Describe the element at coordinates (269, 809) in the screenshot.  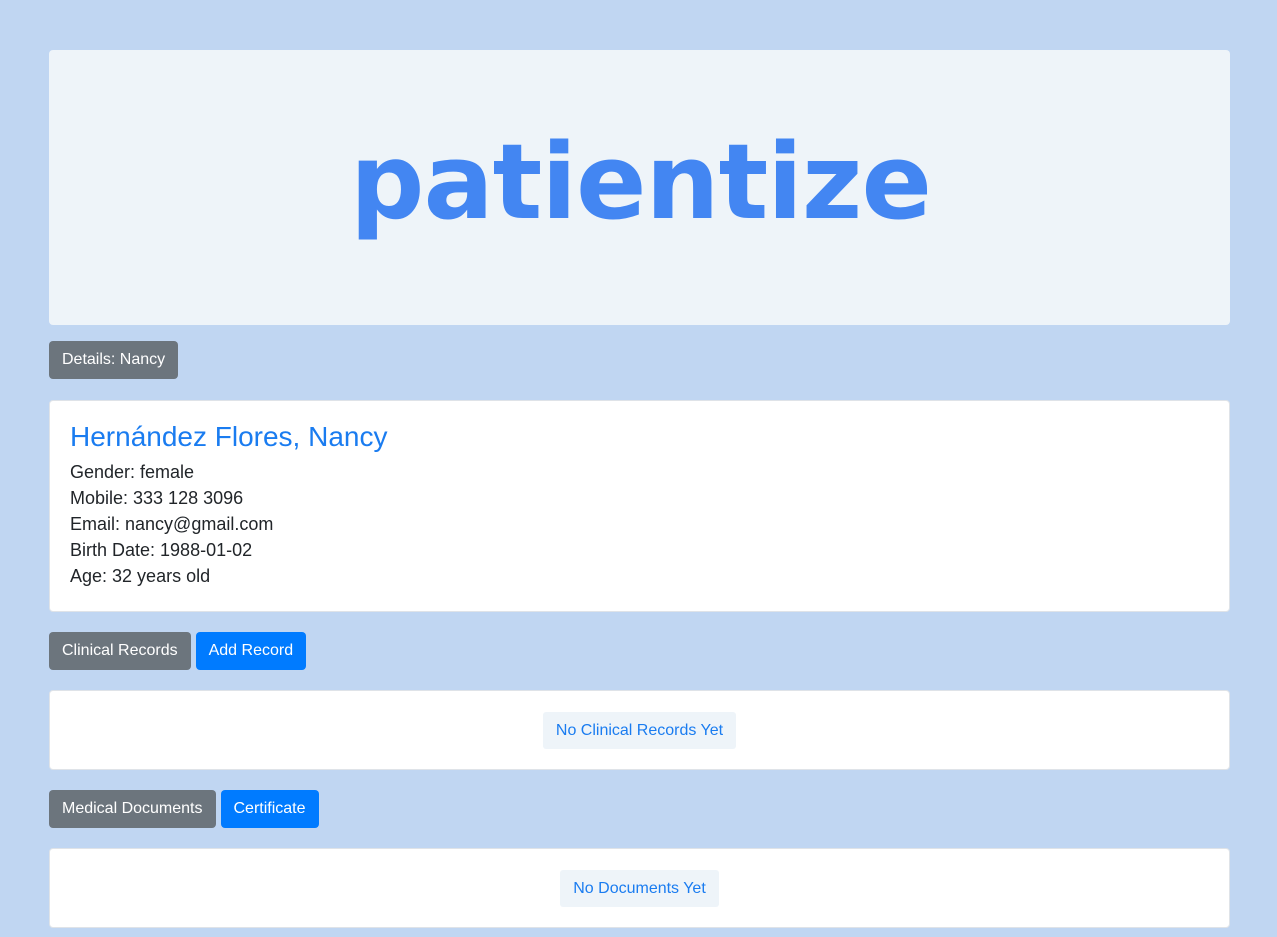
I see `certificate-button: Certificate` at that location.